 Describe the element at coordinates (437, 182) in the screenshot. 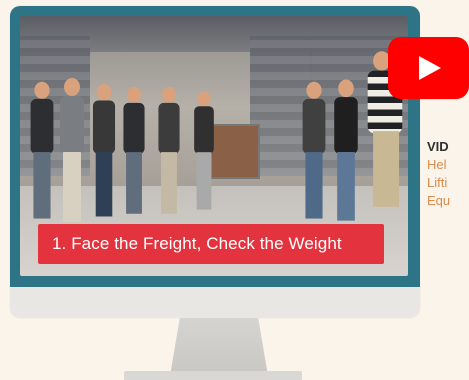

I see `video-description-line-2: Lifti` at that location.